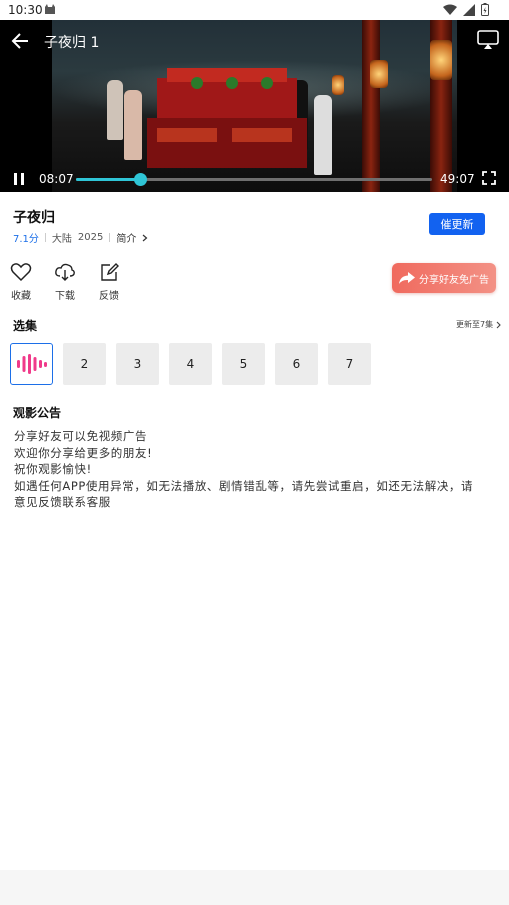  Describe the element at coordinates (489, 178) in the screenshot. I see `fullscreen-icon` at that location.